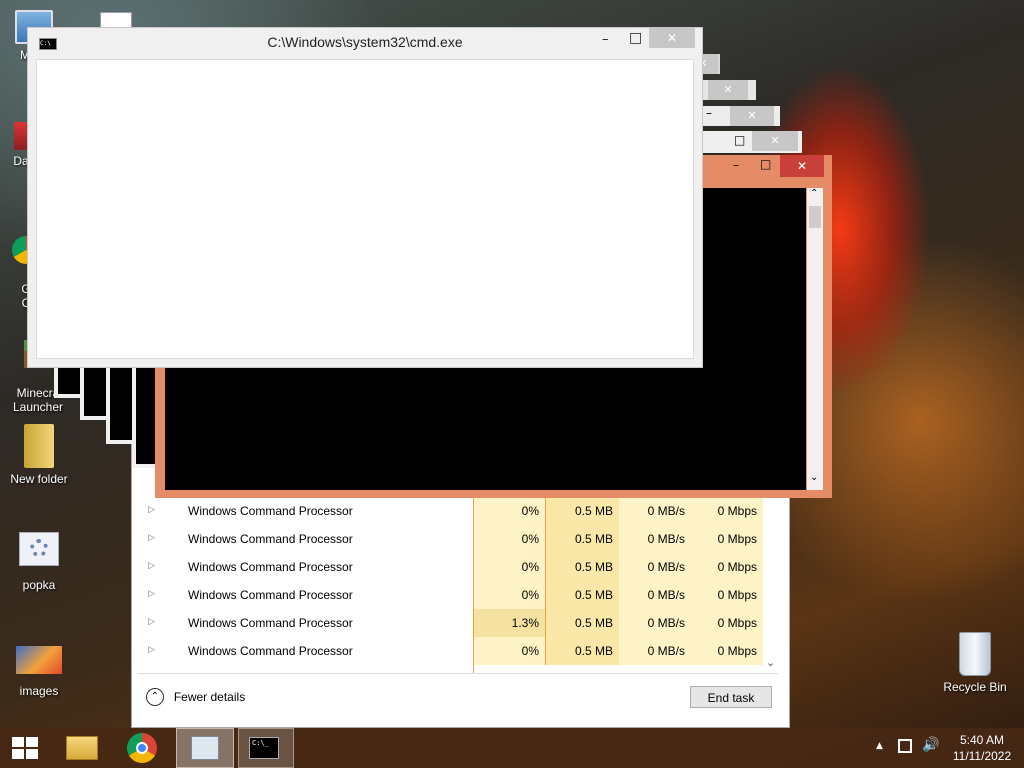 Image resolution: width=1024 pixels, height=768 pixels. I want to click on taskbar: C:\_ ▲ 🔊 5:40 AM 11/11/2022, so click(512, 748).